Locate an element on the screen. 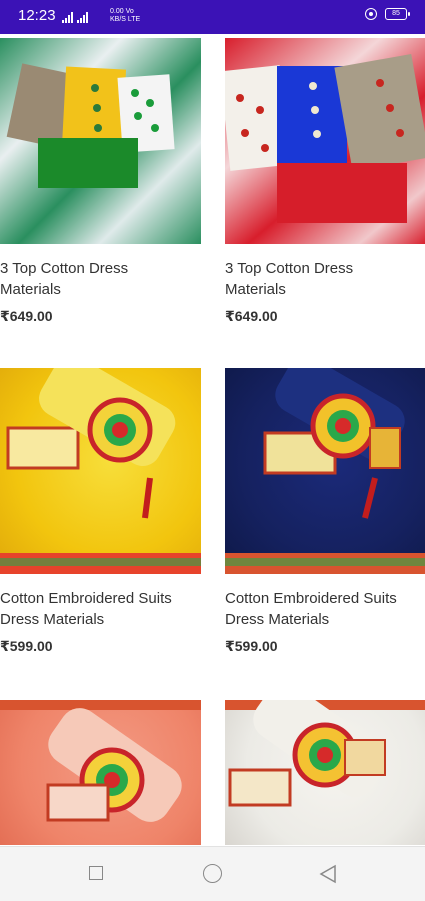 This screenshot has width=425, height=901. signal-icon is located at coordinates (67, 17).